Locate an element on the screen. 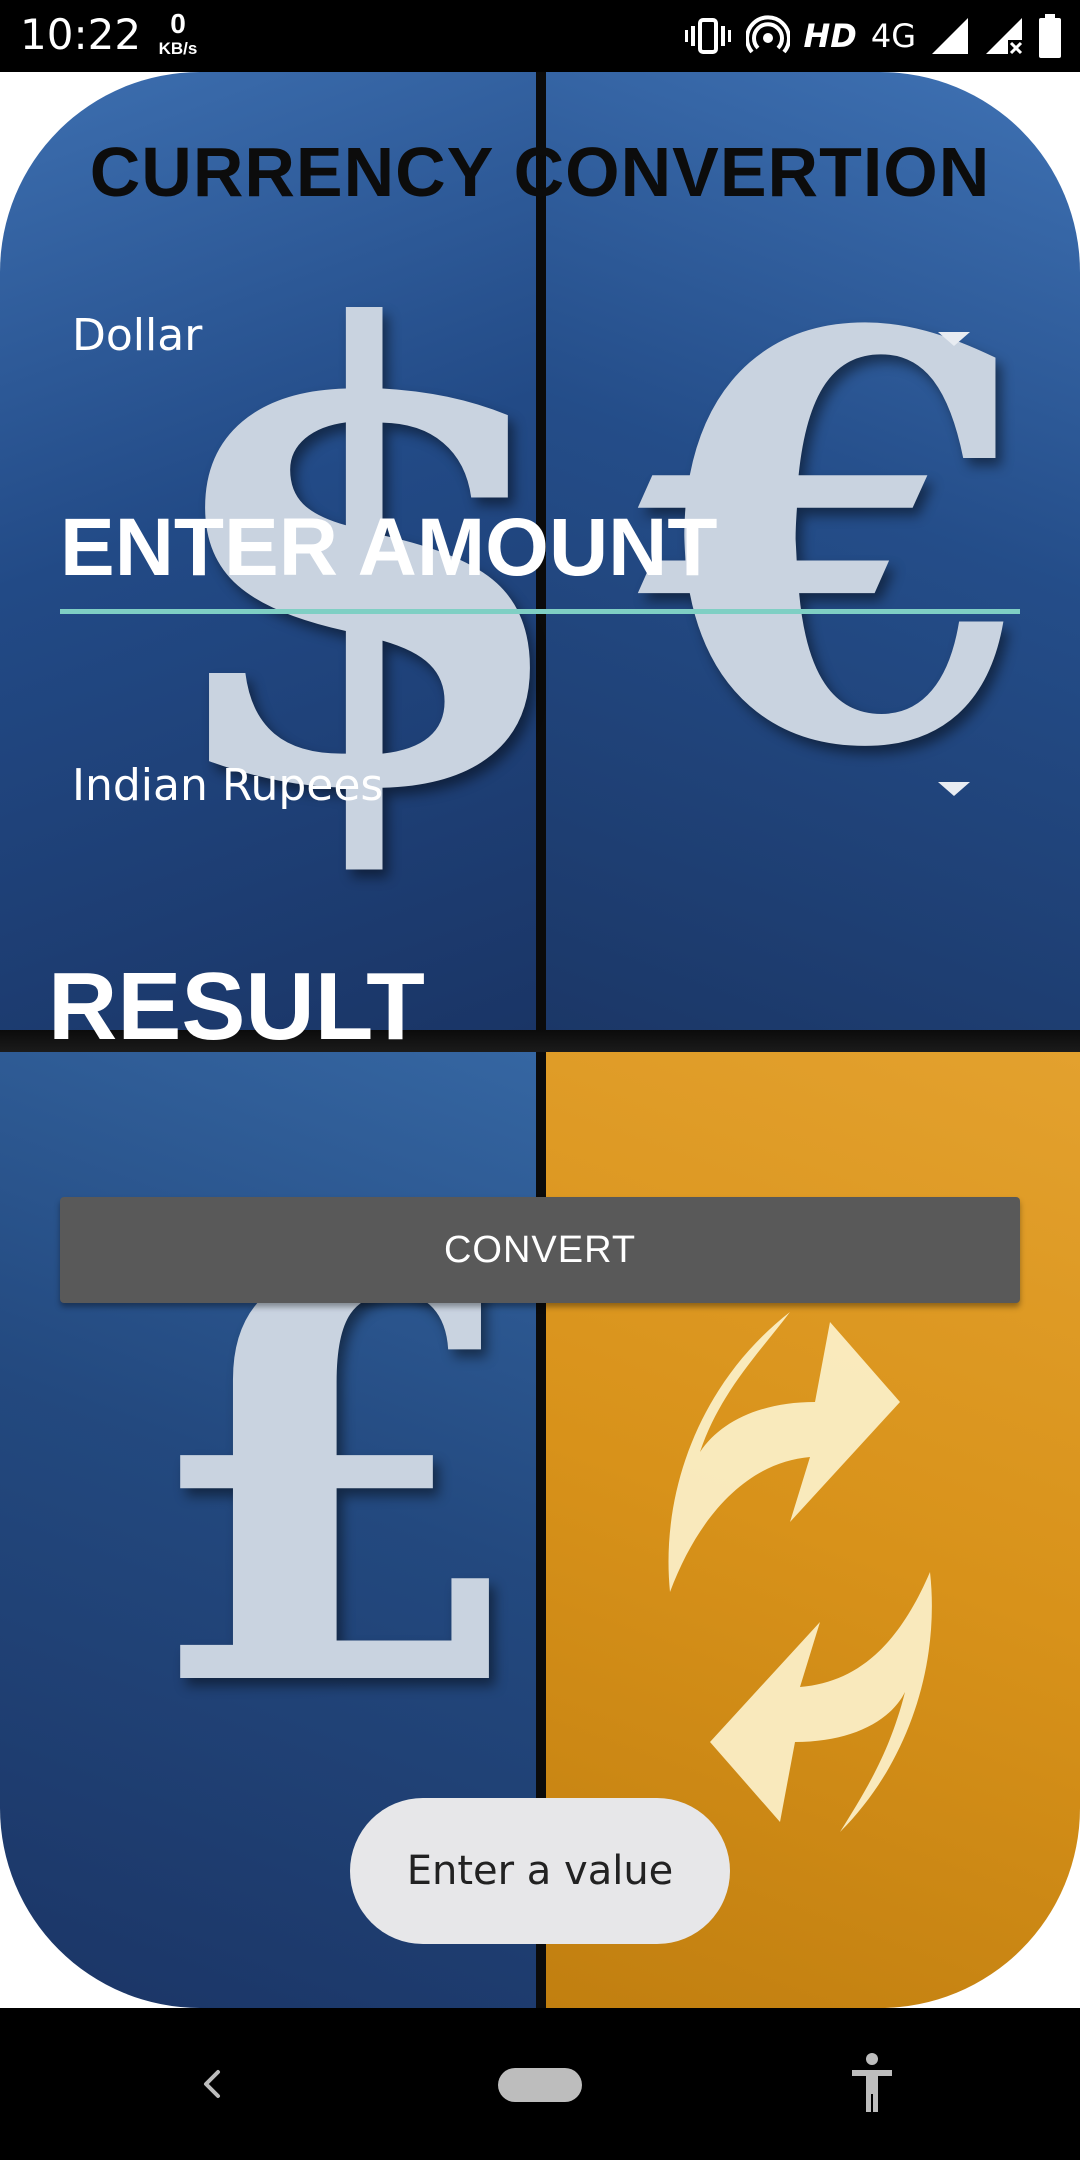 The image size is (1080, 2160). network-speed: 0 KB/s is located at coordinates (178, 33).